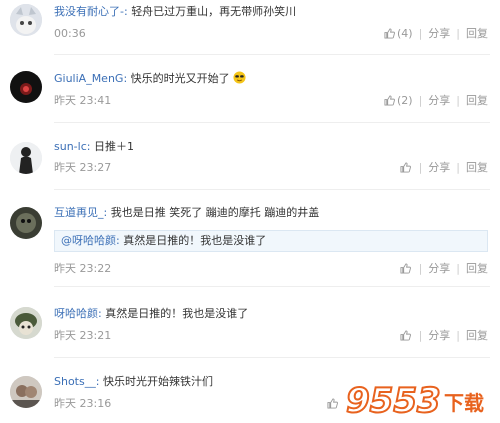 The image size is (500, 423). I want to click on comment-text: 日推＋1, so click(113, 146).